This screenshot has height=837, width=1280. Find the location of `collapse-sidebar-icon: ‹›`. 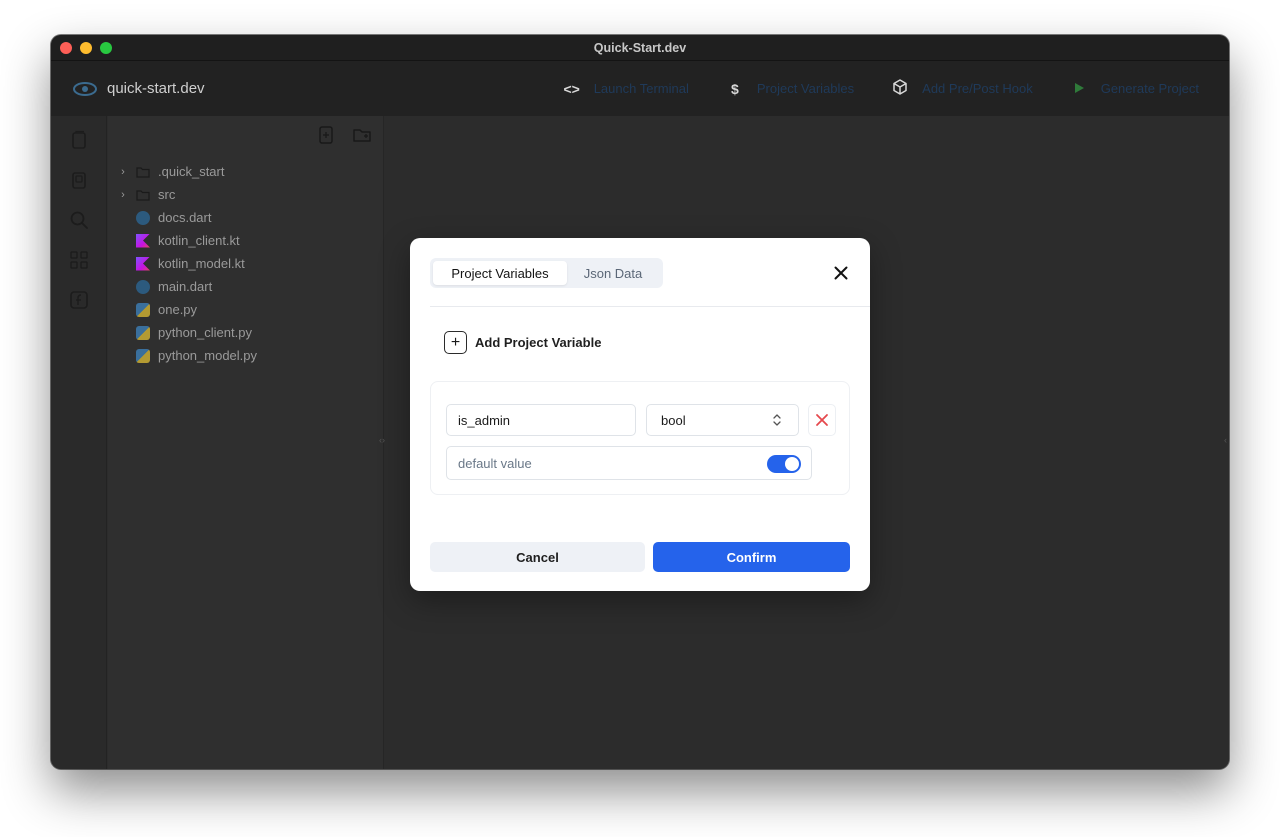

collapse-sidebar-icon: ‹› is located at coordinates (382, 440).